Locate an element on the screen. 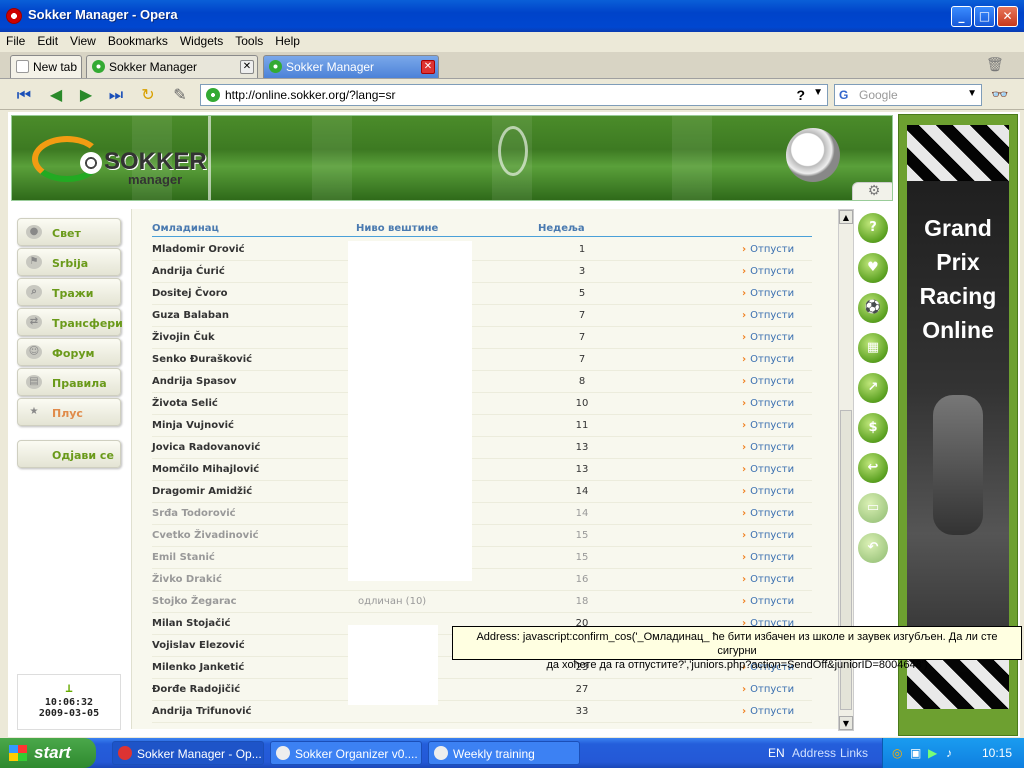  search-input: G Google ▼ is located at coordinates (908, 95).